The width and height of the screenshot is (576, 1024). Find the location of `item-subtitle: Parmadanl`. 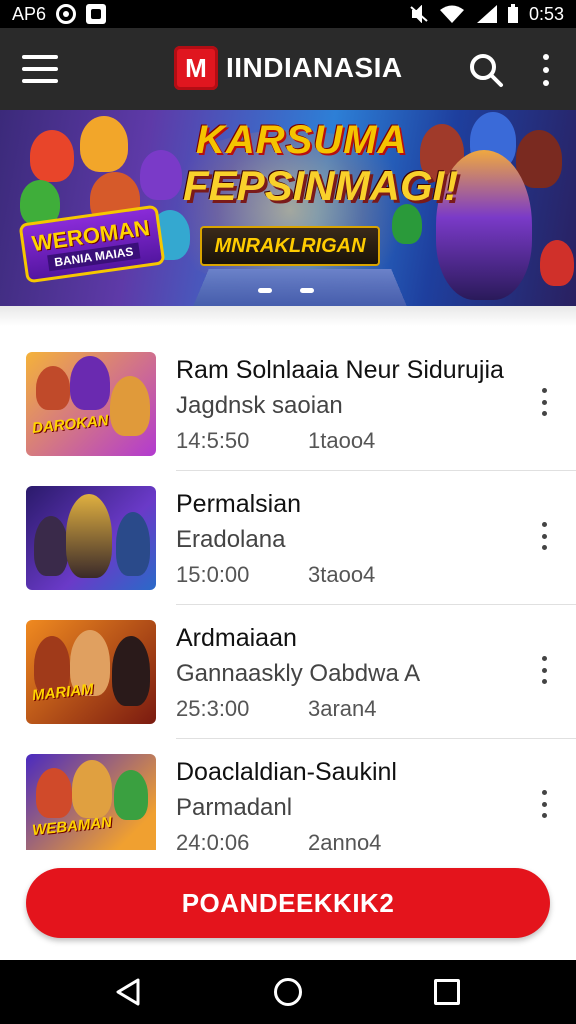

item-subtitle: Parmadanl is located at coordinates (234, 807).